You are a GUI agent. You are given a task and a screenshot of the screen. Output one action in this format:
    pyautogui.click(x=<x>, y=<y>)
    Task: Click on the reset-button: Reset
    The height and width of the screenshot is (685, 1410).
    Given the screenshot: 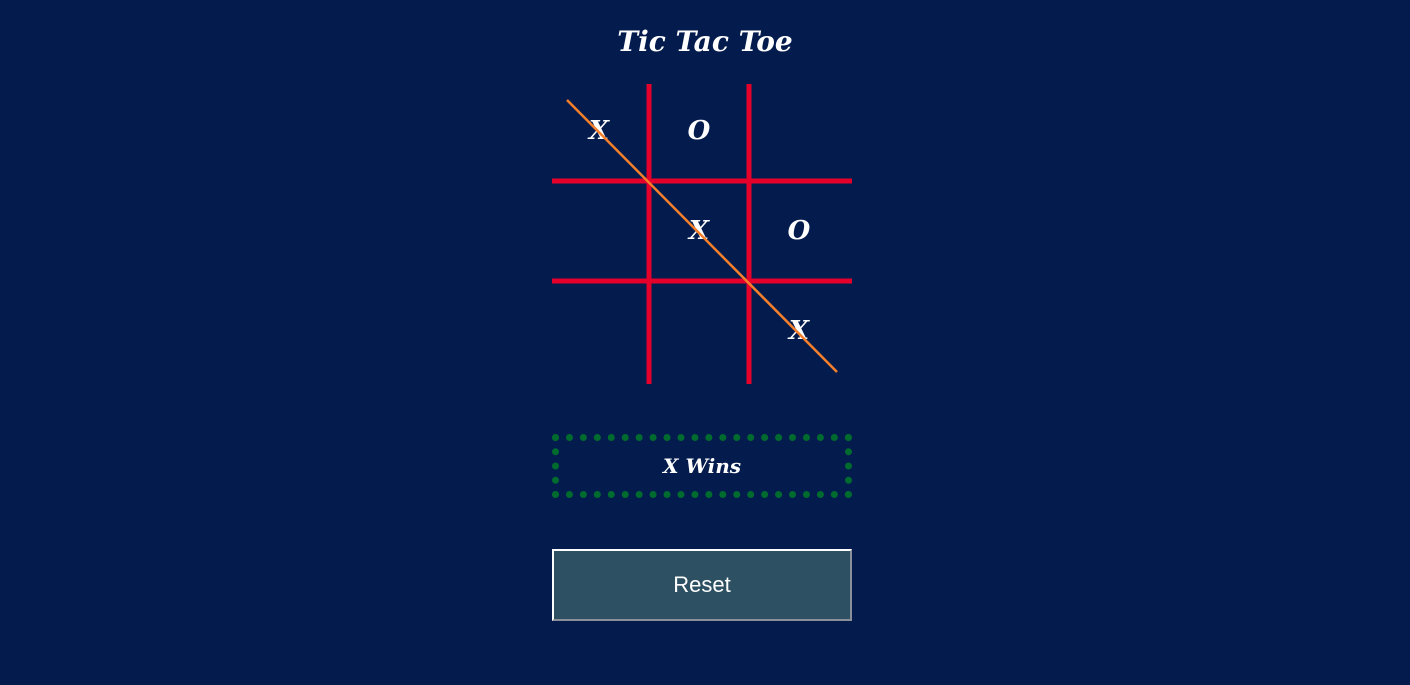 What is the action you would take?
    pyautogui.click(x=702, y=585)
    